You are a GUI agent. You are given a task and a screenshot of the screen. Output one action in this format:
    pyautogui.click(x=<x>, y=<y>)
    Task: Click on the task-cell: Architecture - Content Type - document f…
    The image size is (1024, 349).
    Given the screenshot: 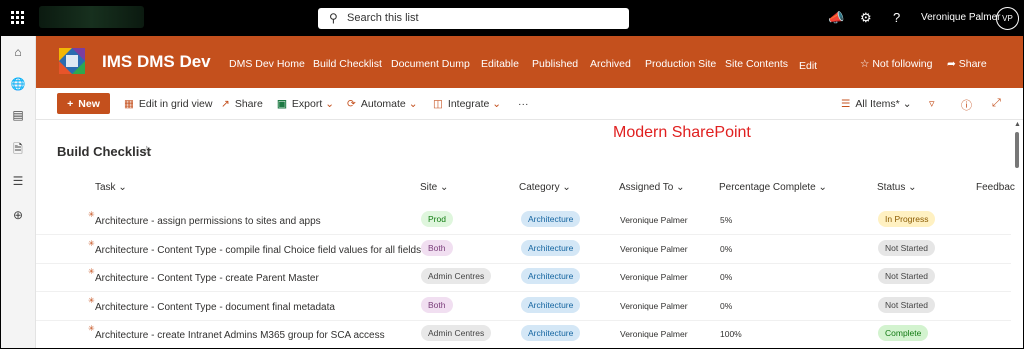 What is the action you would take?
    pyautogui.click(x=215, y=307)
    